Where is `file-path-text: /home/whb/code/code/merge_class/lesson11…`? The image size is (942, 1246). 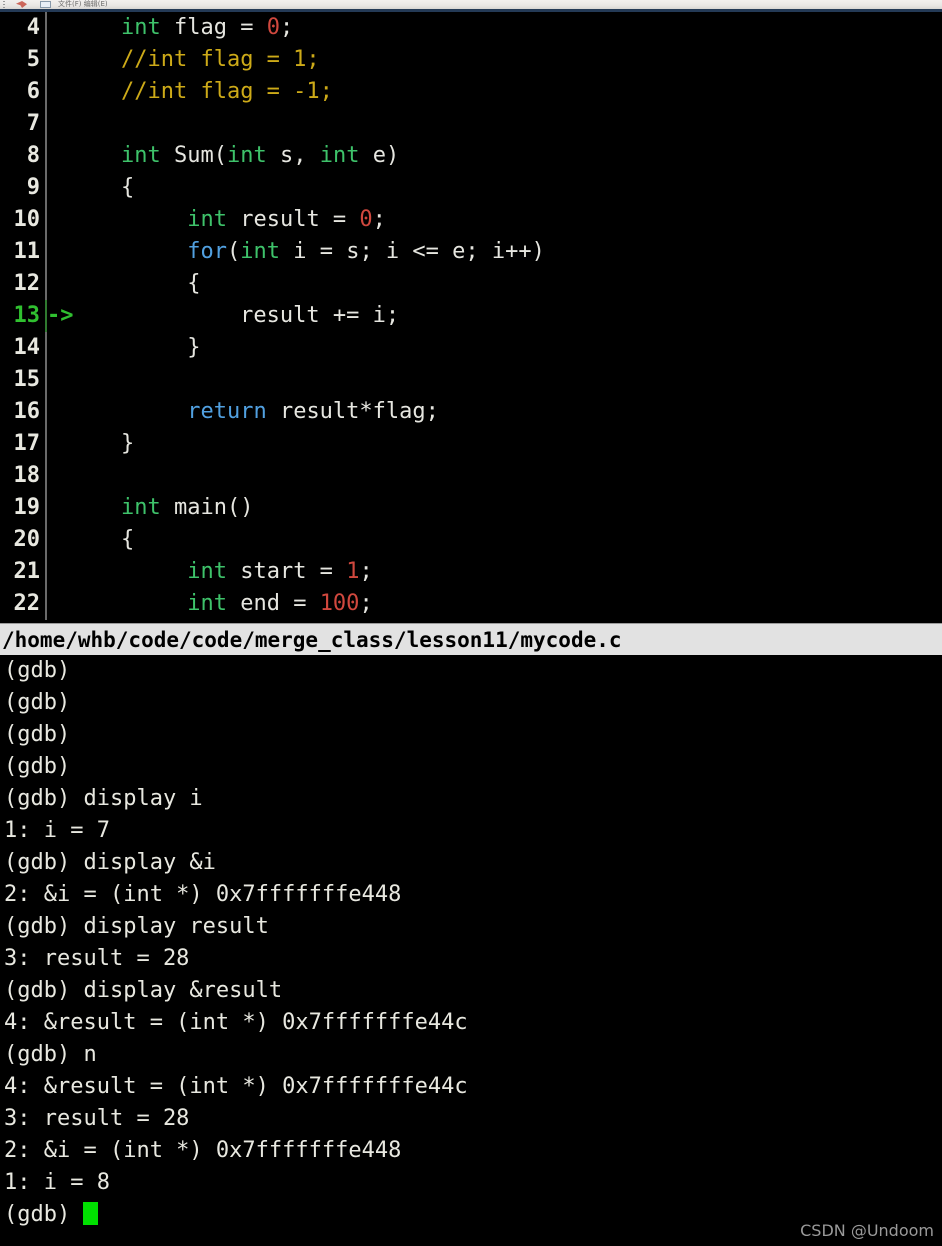
file-path-text: /home/whb/code/code/merge_class/lesson11… is located at coordinates (312, 640).